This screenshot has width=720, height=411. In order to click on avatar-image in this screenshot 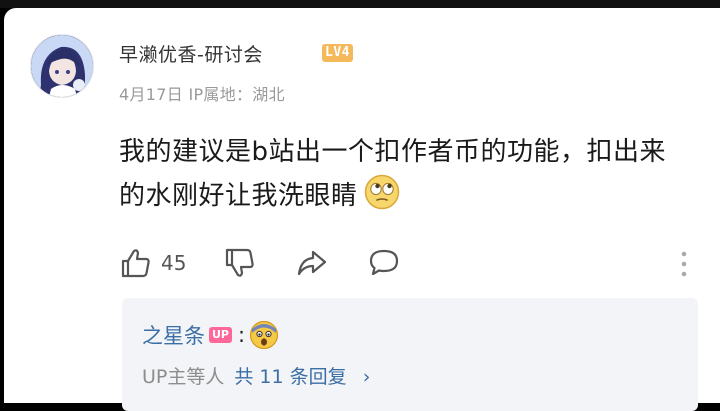, I will do `click(62, 66)`.